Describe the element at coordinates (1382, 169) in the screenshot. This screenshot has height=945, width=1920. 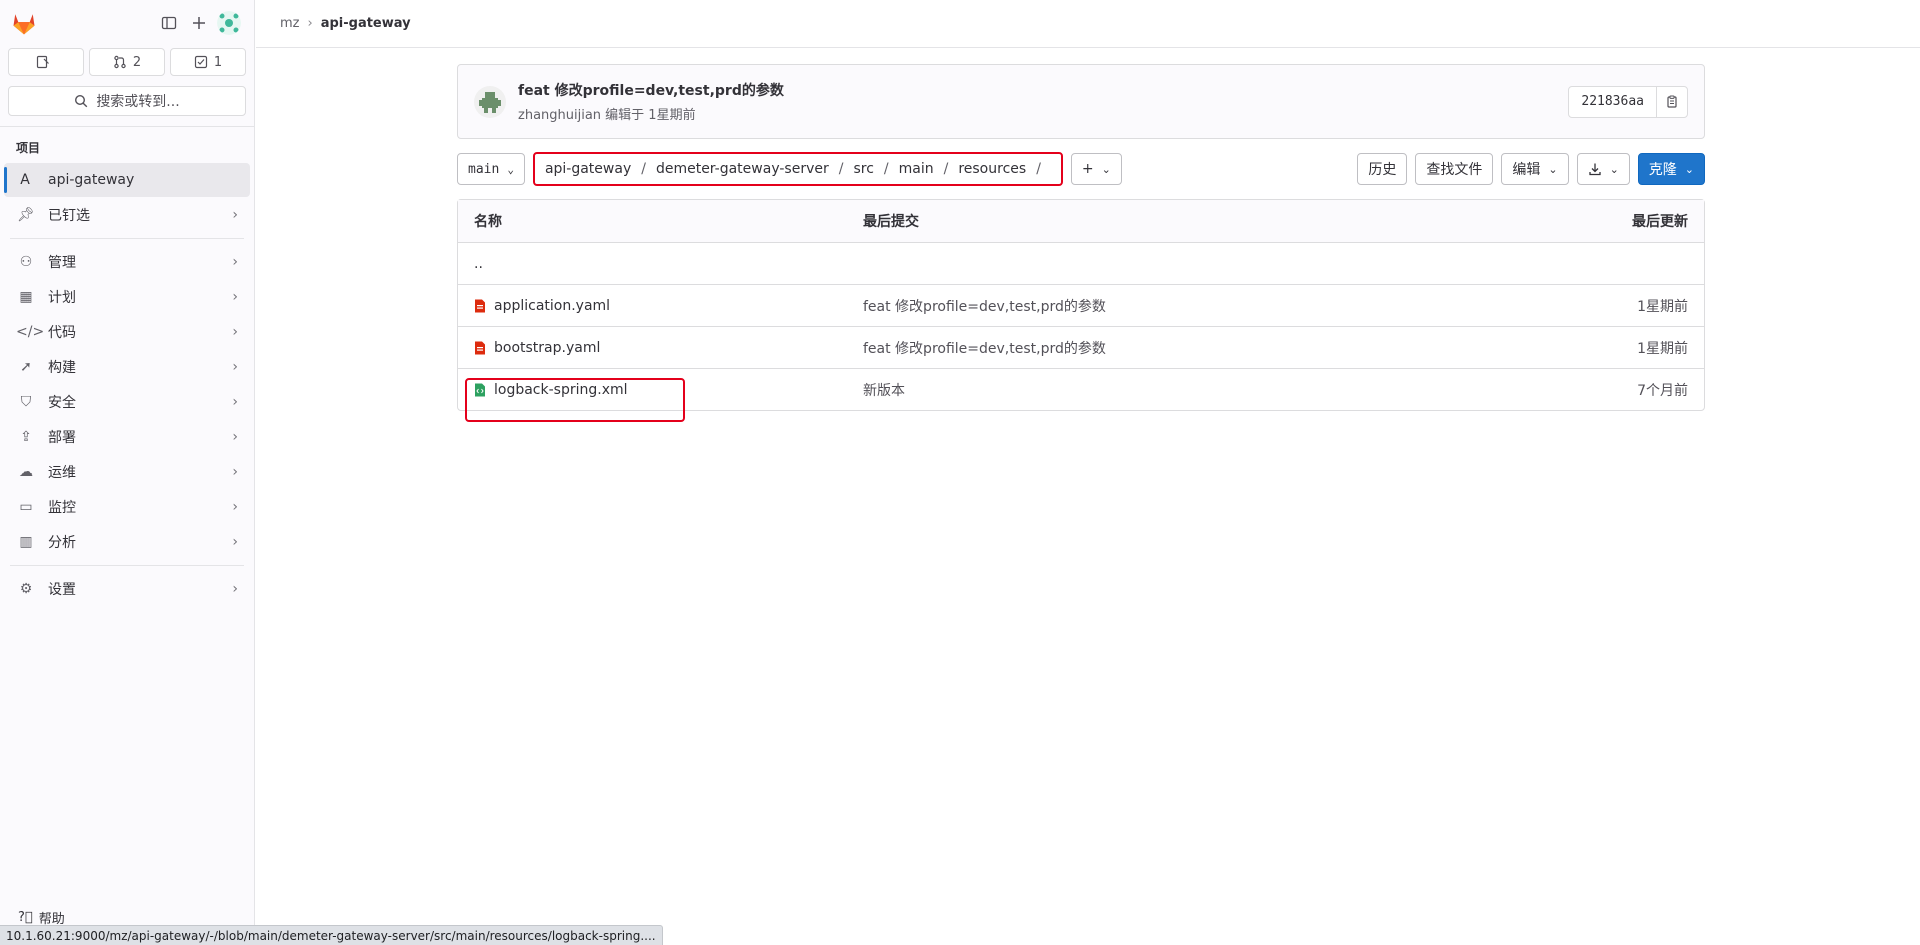
I see `history-button: 历史` at that location.